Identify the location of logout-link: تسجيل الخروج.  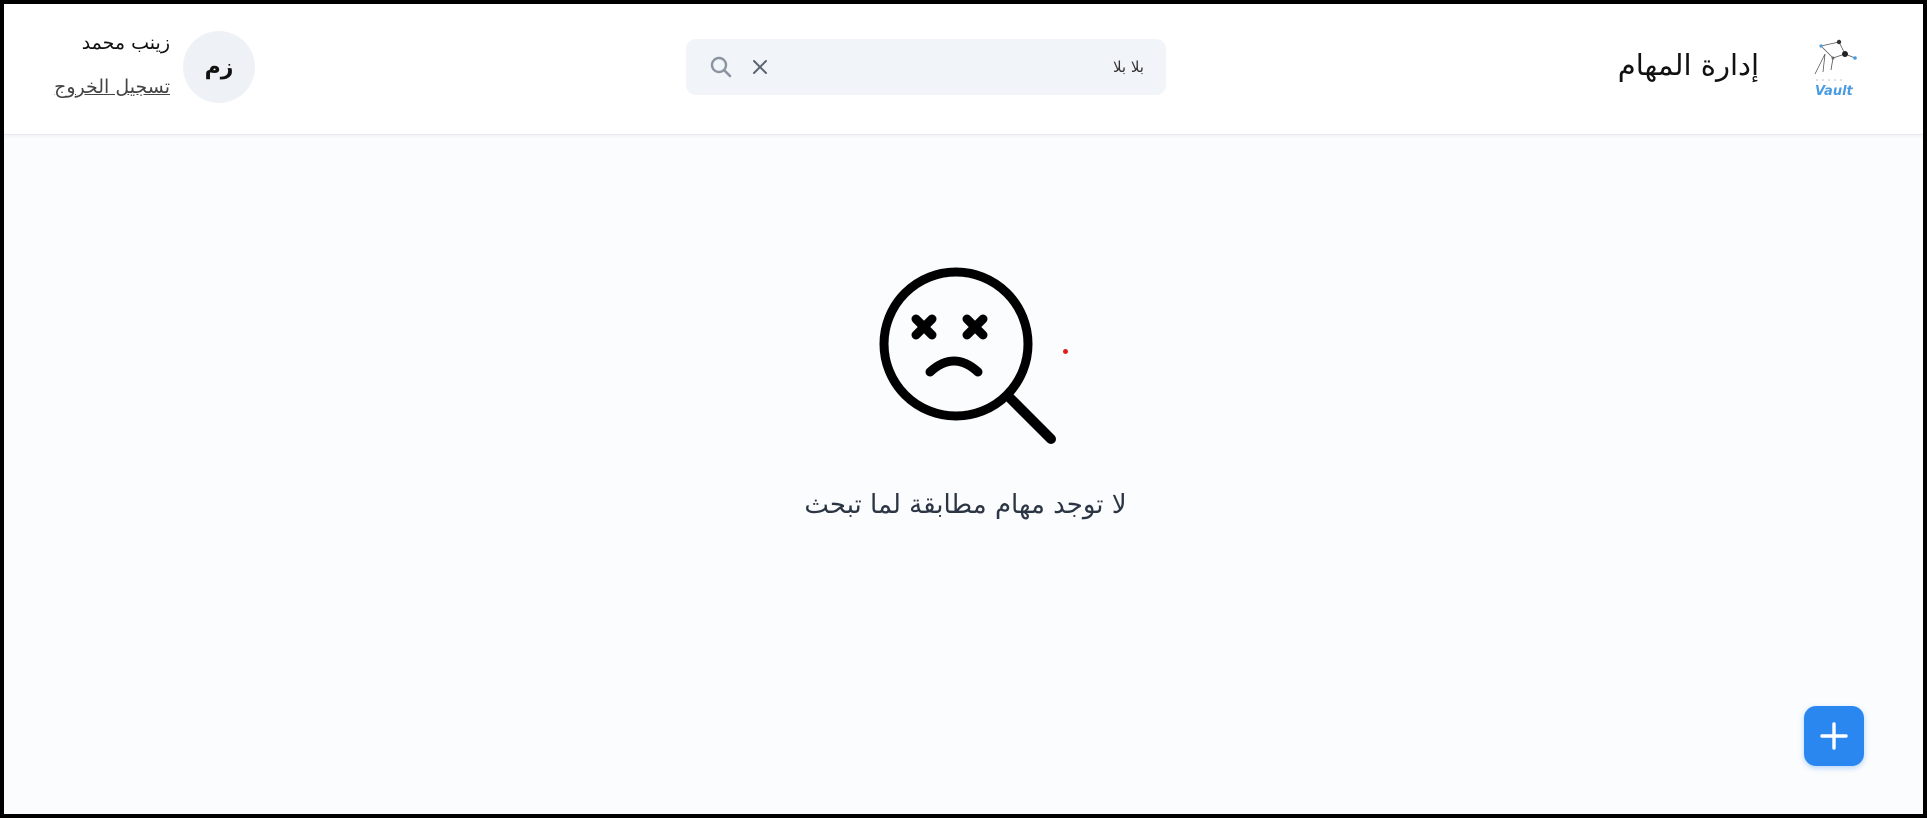
(105, 87).